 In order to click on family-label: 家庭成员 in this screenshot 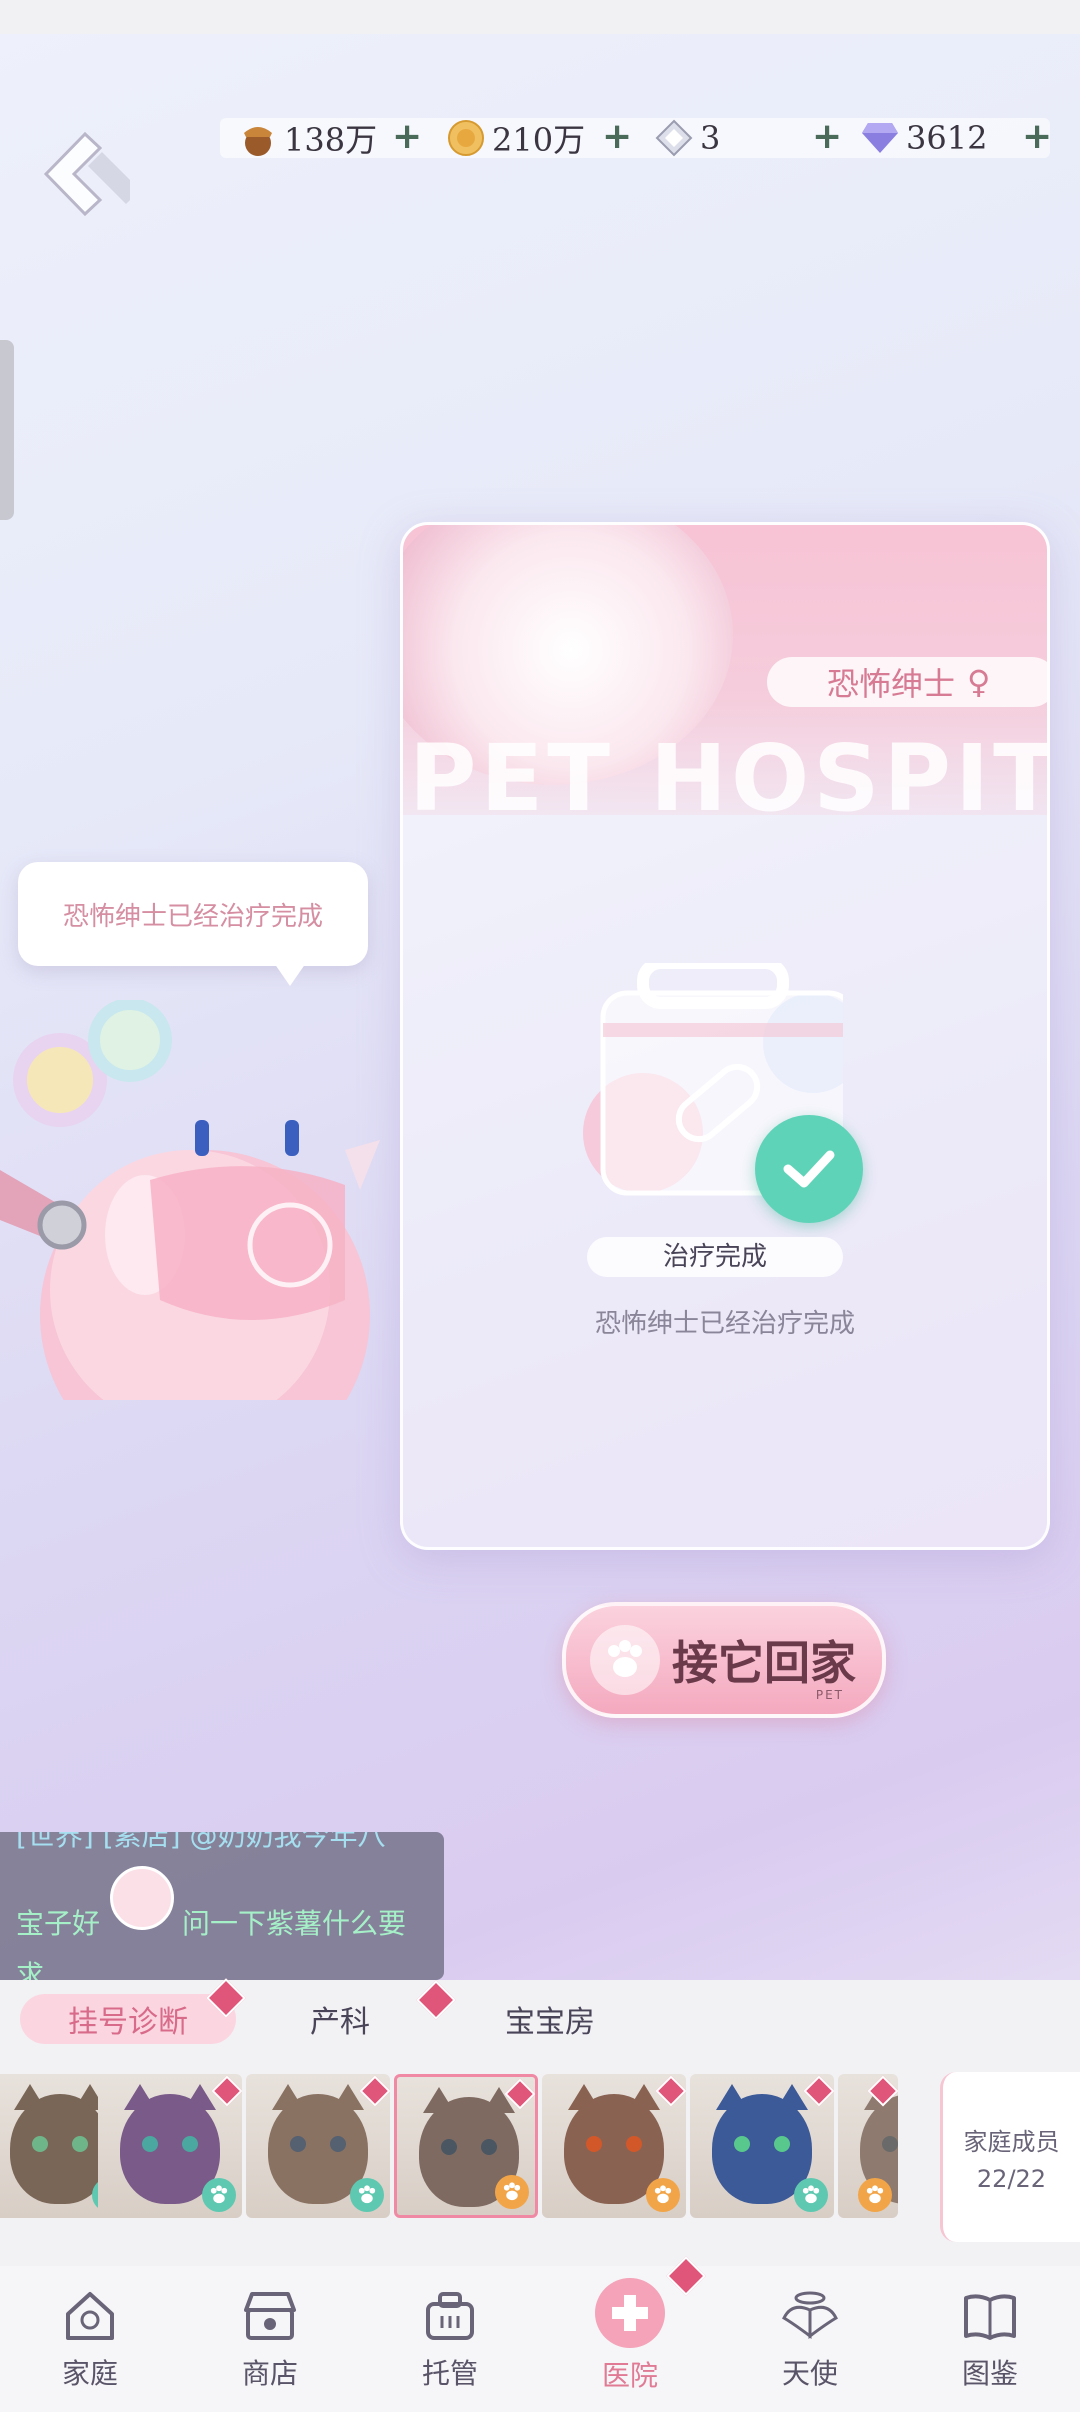, I will do `click(1011, 2141)`.